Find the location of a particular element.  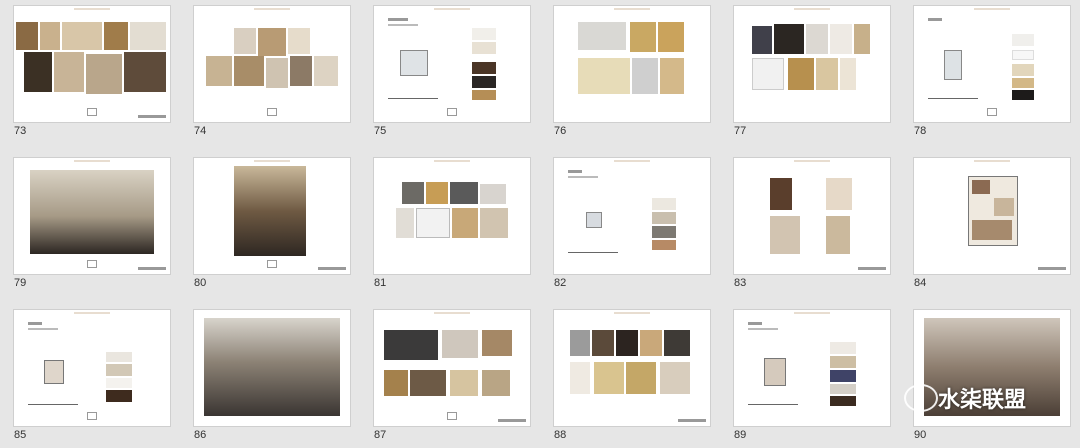

slide-thumbnail: 84 is located at coordinates (986, 224).